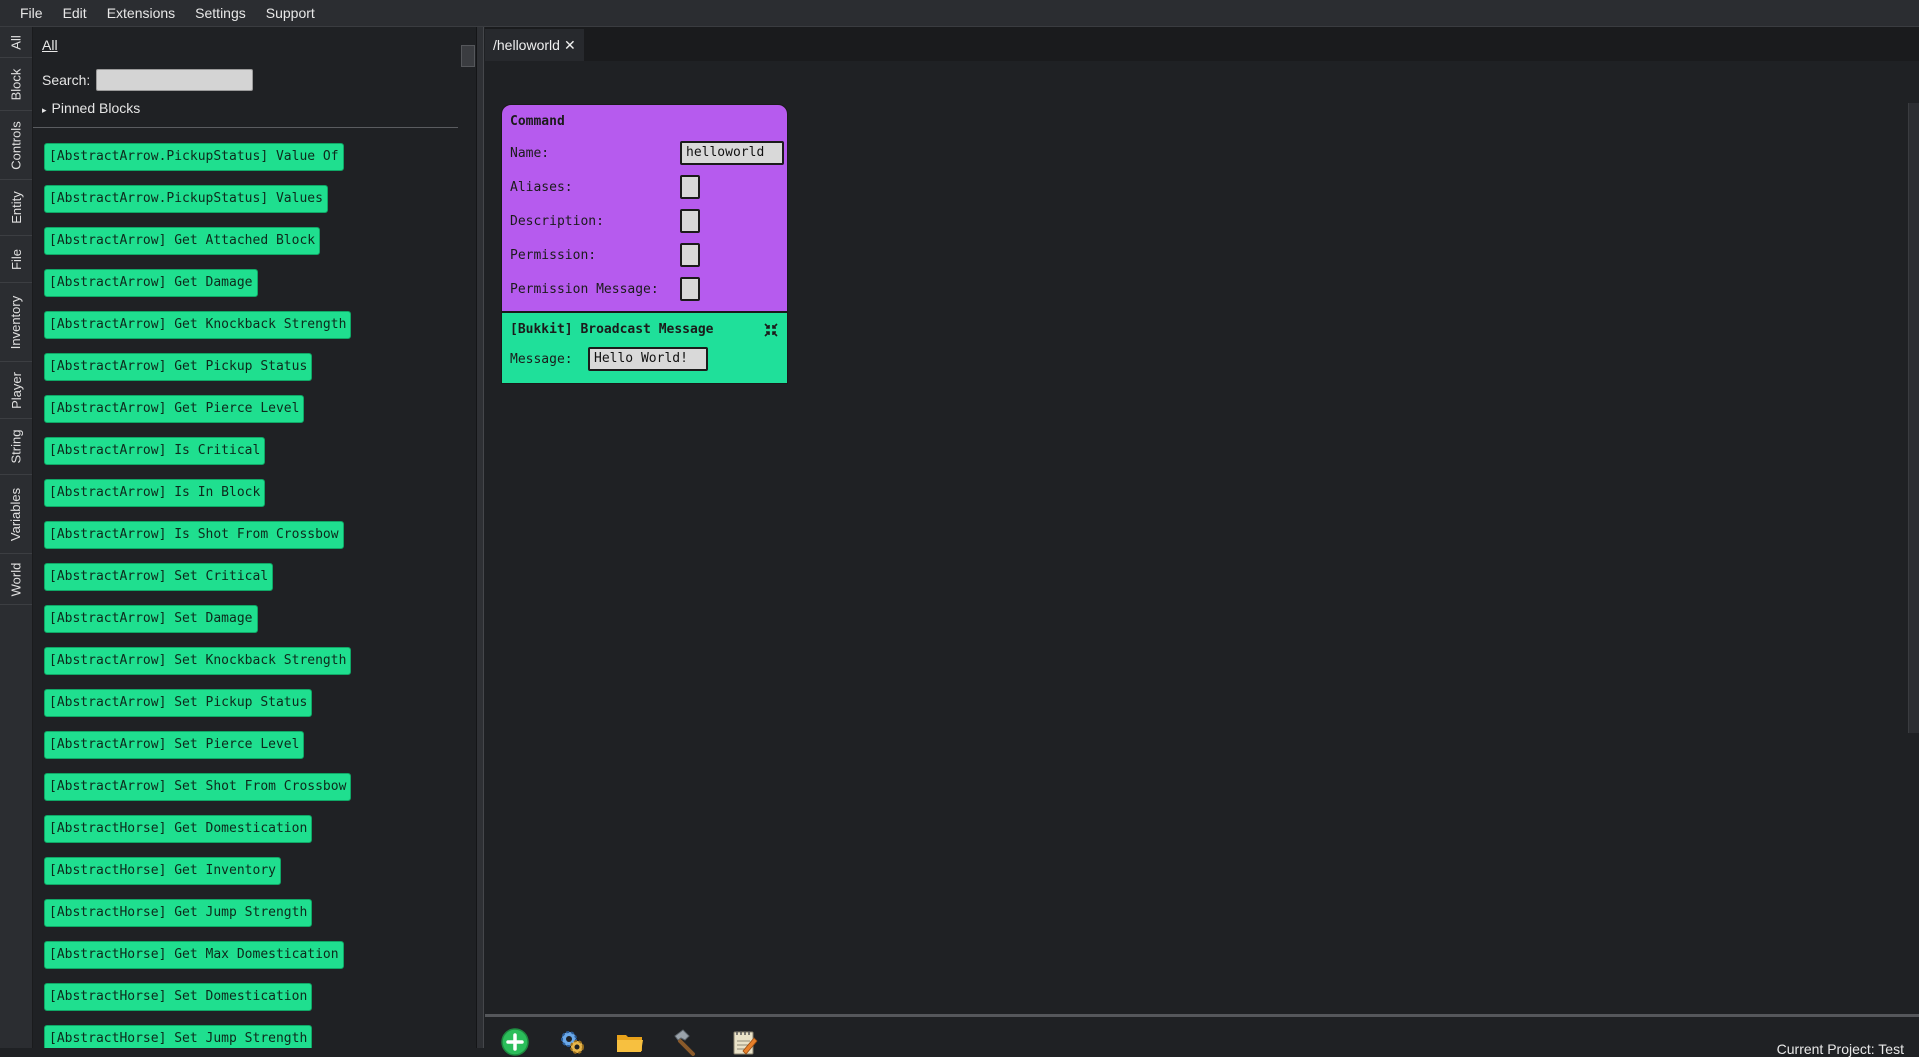  Describe the element at coordinates (245, 127) in the screenshot. I see `panel-divider` at that location.